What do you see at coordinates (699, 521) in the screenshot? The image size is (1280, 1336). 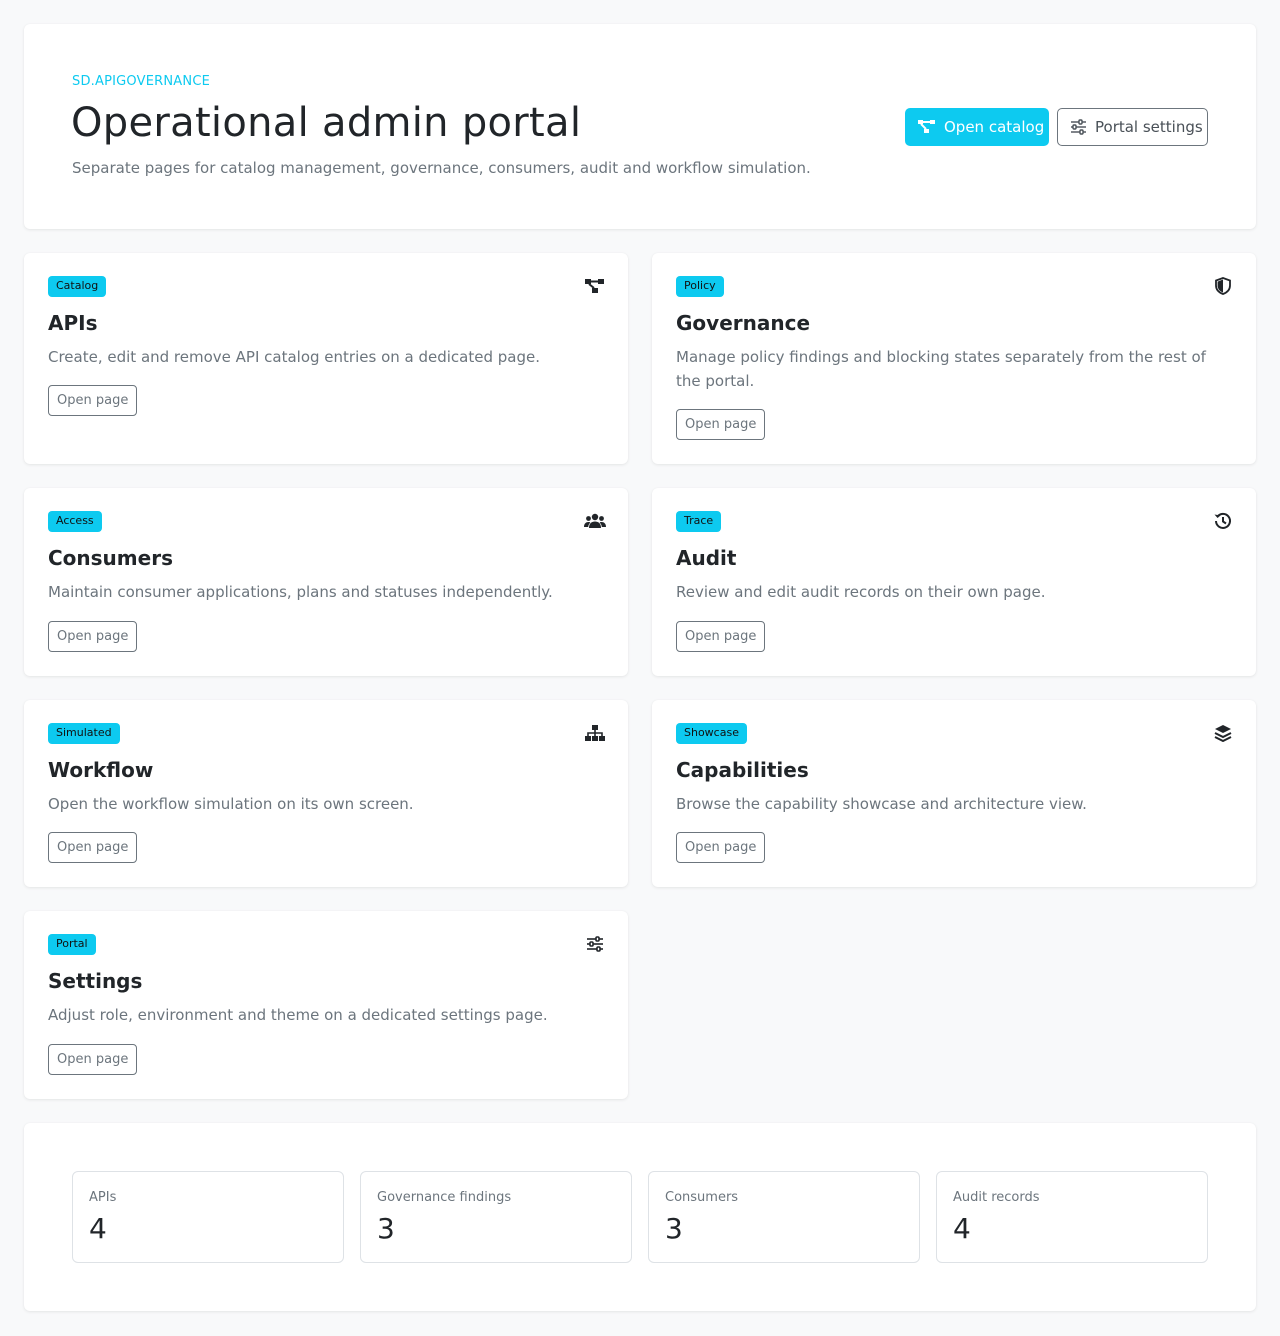 I see `card-badge: Trace` at bounding box center [699, 521].